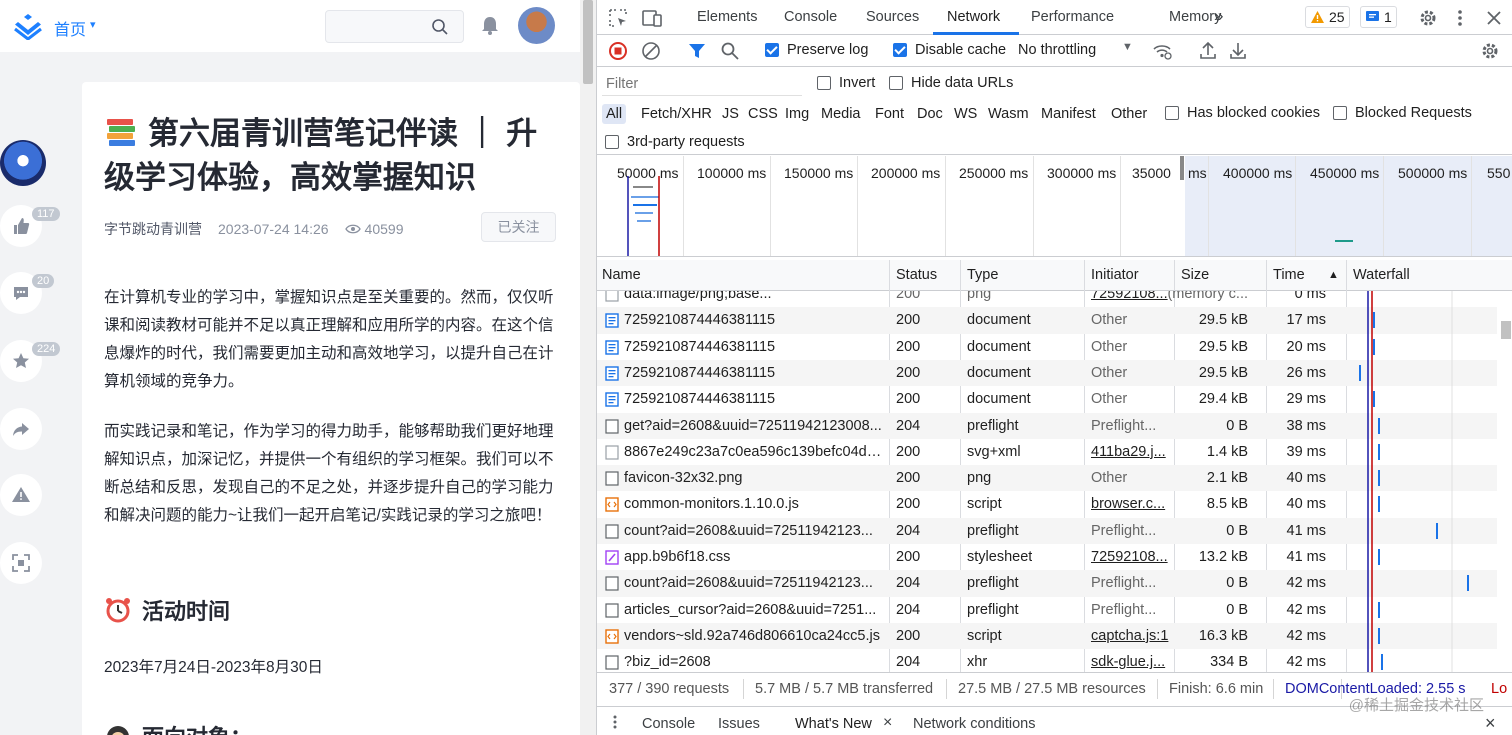 This screenshot has height=735, width=1512. What do you see at coordinates (23, 163) in the screenshot?
I see `author-avatar` at bounding box center [23, 163].